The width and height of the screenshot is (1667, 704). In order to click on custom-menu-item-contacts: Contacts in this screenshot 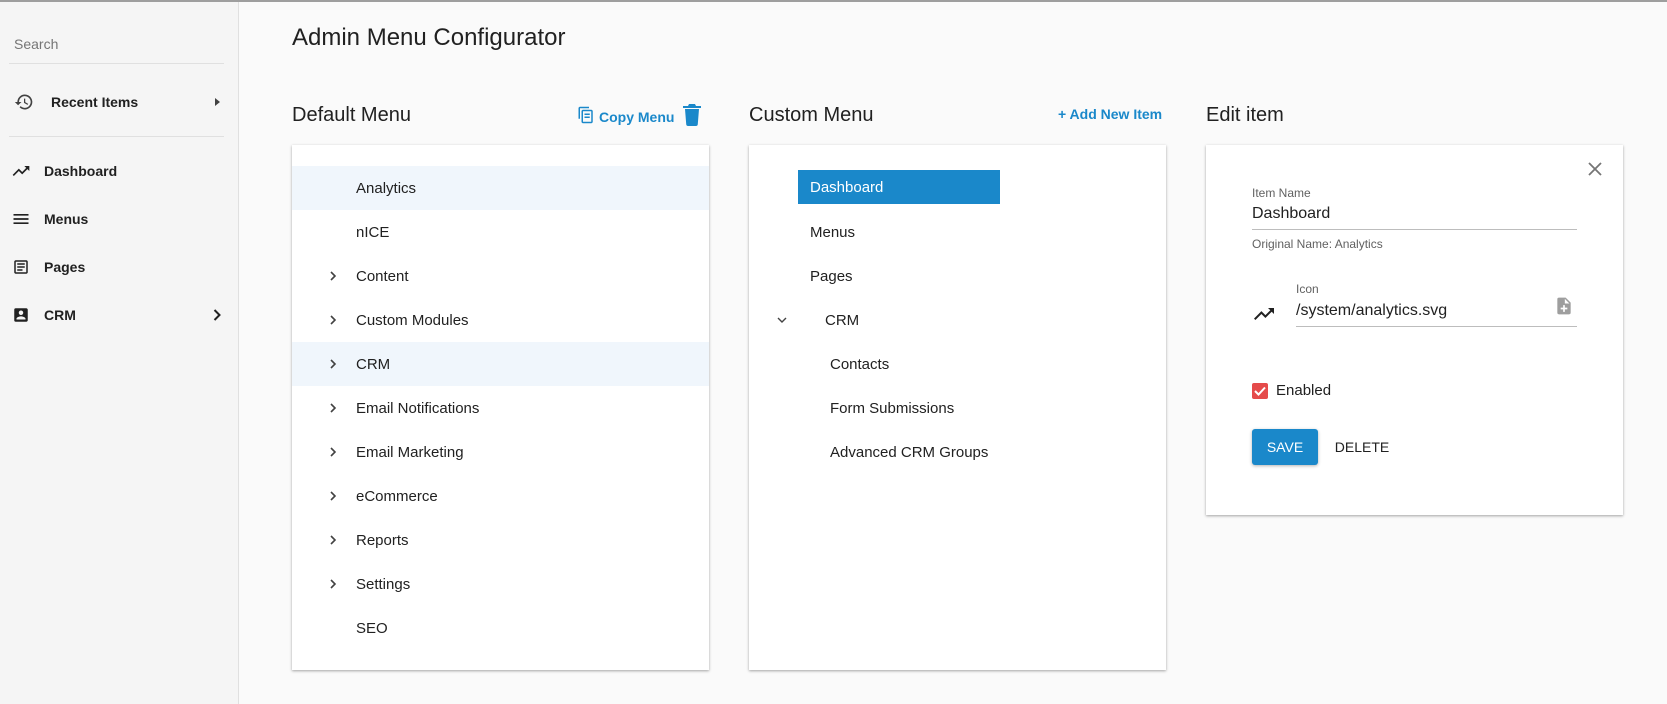, I will do `click(957, 364)`.